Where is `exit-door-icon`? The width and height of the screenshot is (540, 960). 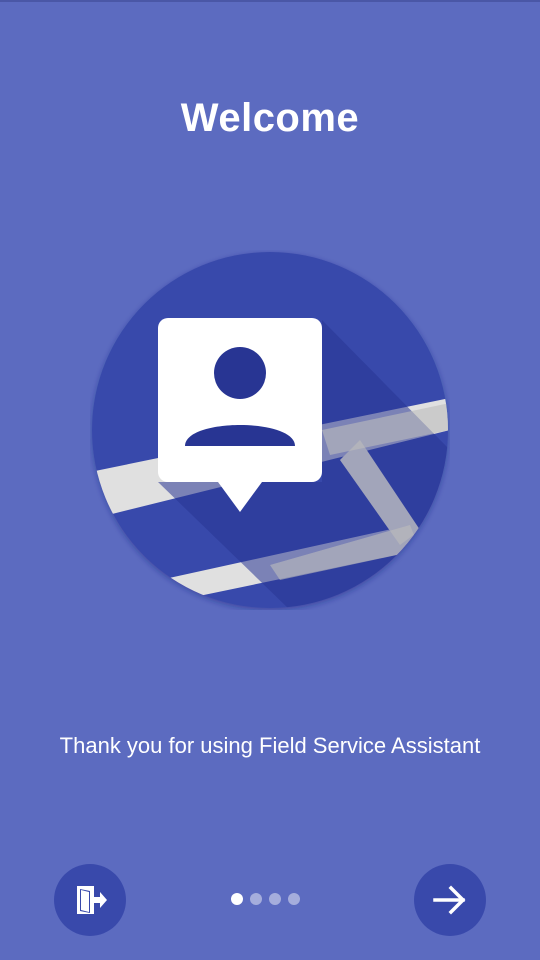 exit-door-icon is located at coordinates (92, 900).